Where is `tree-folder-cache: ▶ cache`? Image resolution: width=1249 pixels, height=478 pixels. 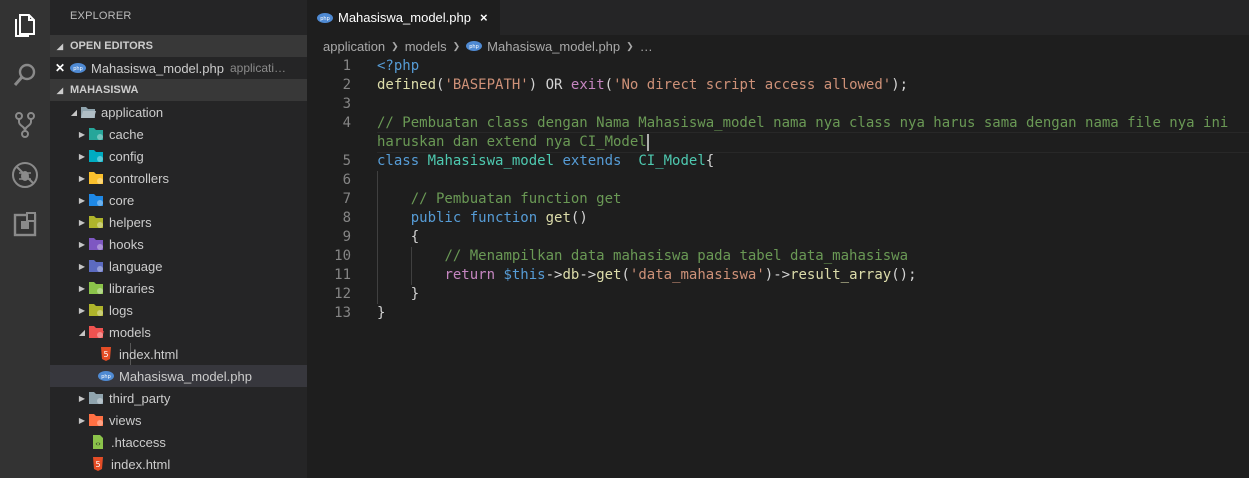 tree-folder-cache: ▶ cache is located at coordinates (178, 134).